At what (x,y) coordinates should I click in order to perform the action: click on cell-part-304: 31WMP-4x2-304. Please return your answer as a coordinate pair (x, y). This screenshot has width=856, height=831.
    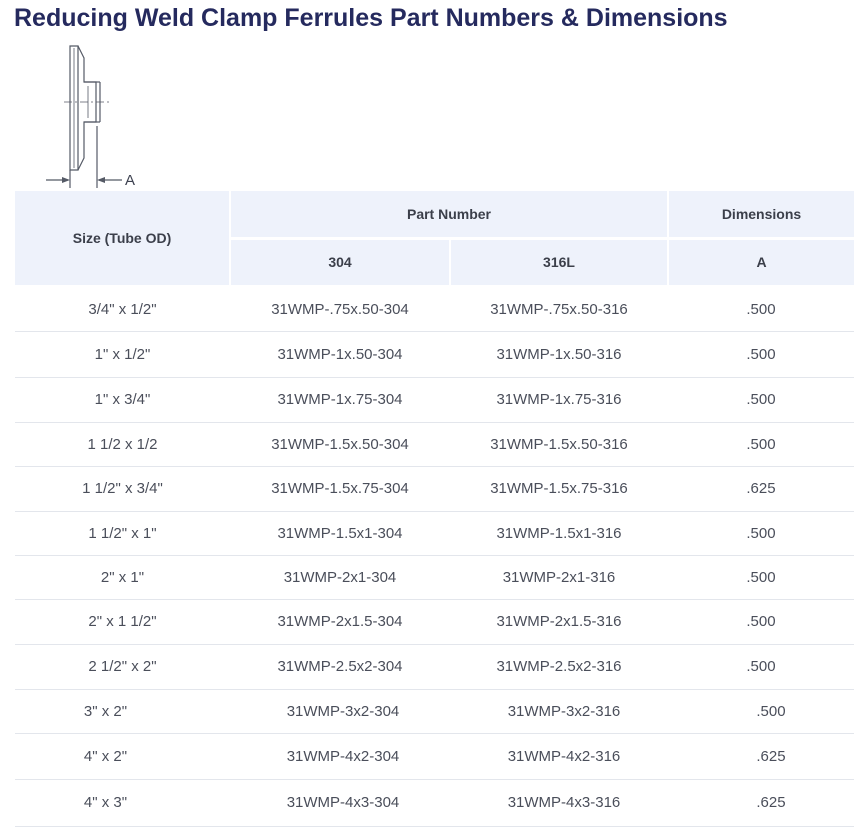
    Looking at the image, I should click on (340, 756).